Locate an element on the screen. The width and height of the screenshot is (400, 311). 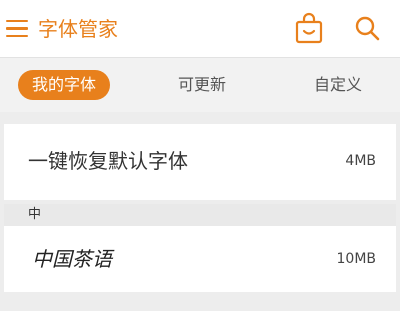
app-title: 字体管家 is located at coordinates (78, 29).